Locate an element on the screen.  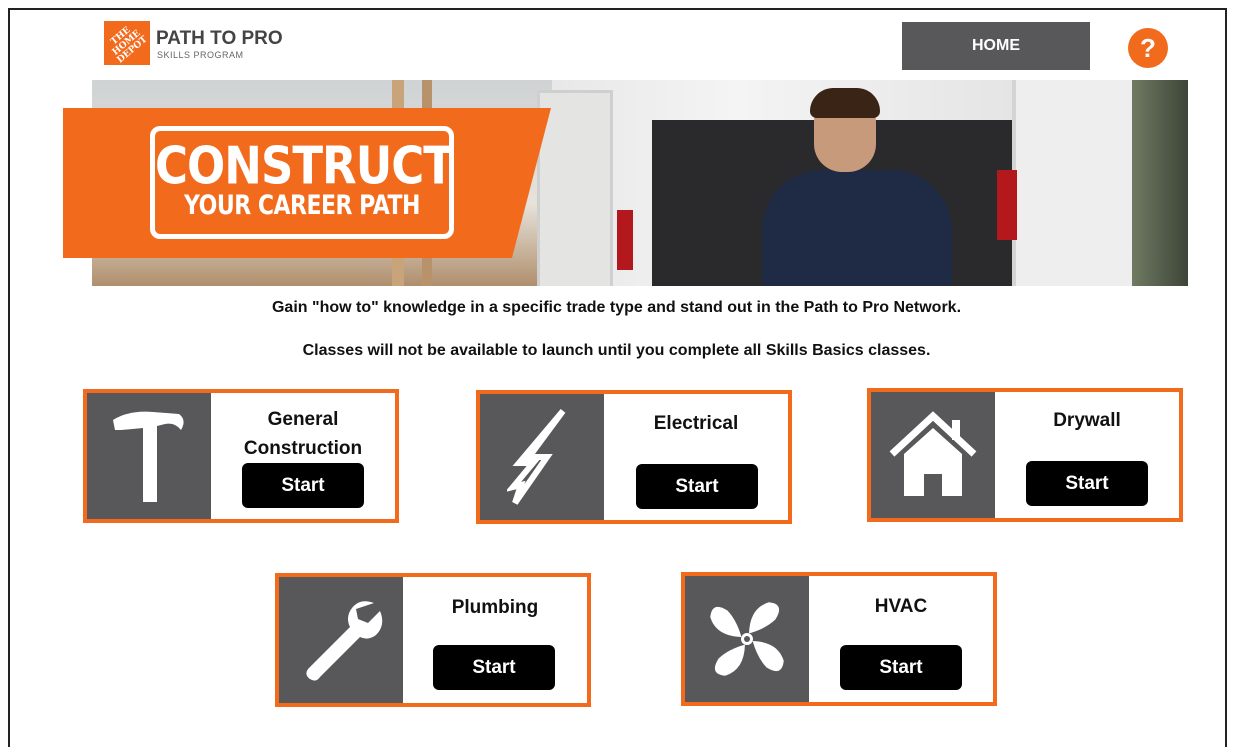
card-title: Drywall is located at coordinates (1087, 420).